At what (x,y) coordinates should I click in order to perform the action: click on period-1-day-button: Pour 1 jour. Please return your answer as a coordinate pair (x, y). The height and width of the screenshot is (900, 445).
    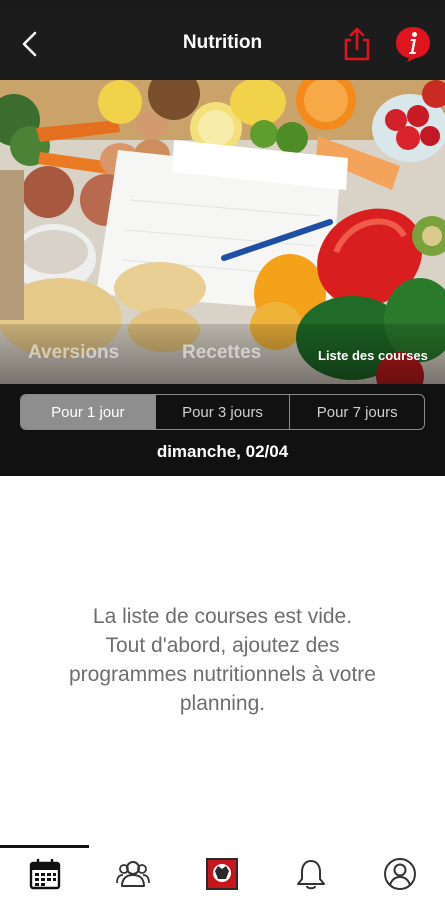
    Looking at the image, I should click on (88, 412).